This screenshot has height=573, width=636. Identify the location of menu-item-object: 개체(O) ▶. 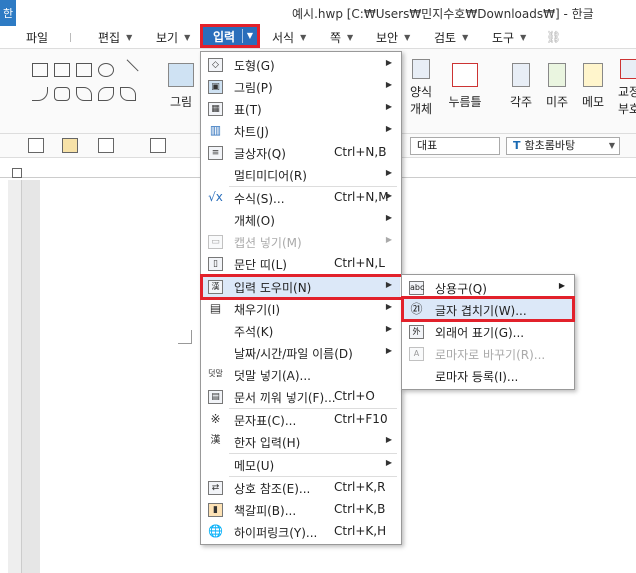
(301, 220).